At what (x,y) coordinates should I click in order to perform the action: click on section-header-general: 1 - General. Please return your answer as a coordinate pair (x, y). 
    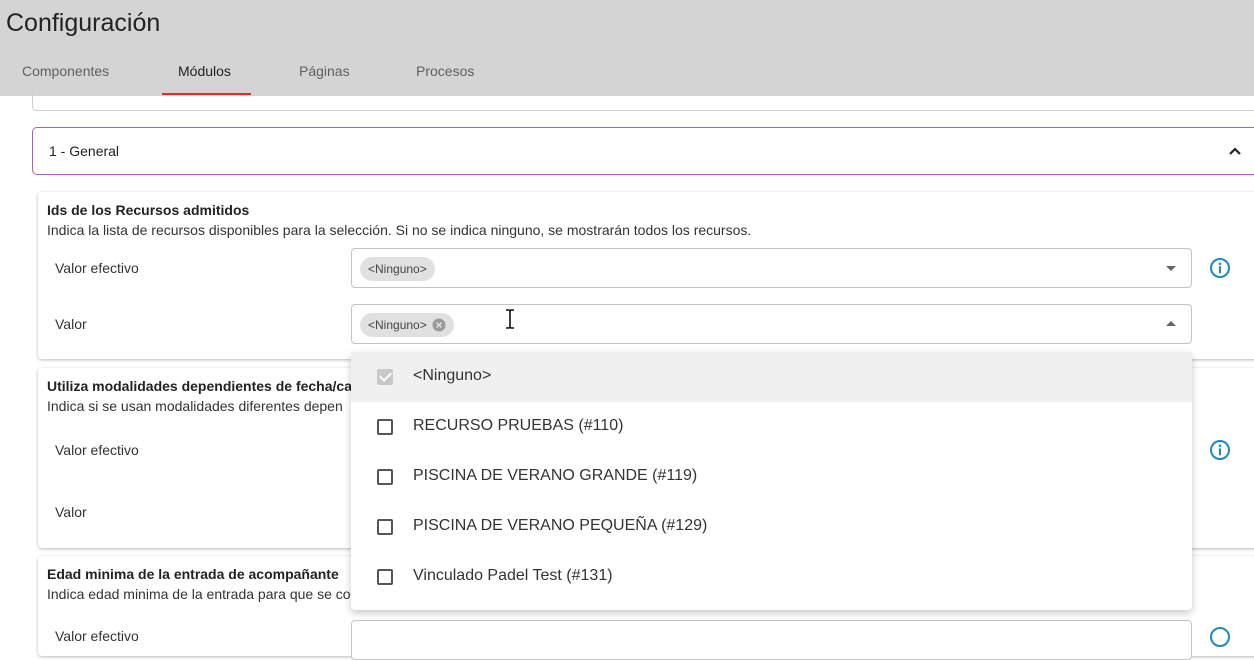
    Looking at the image, I should click on (643, 151).